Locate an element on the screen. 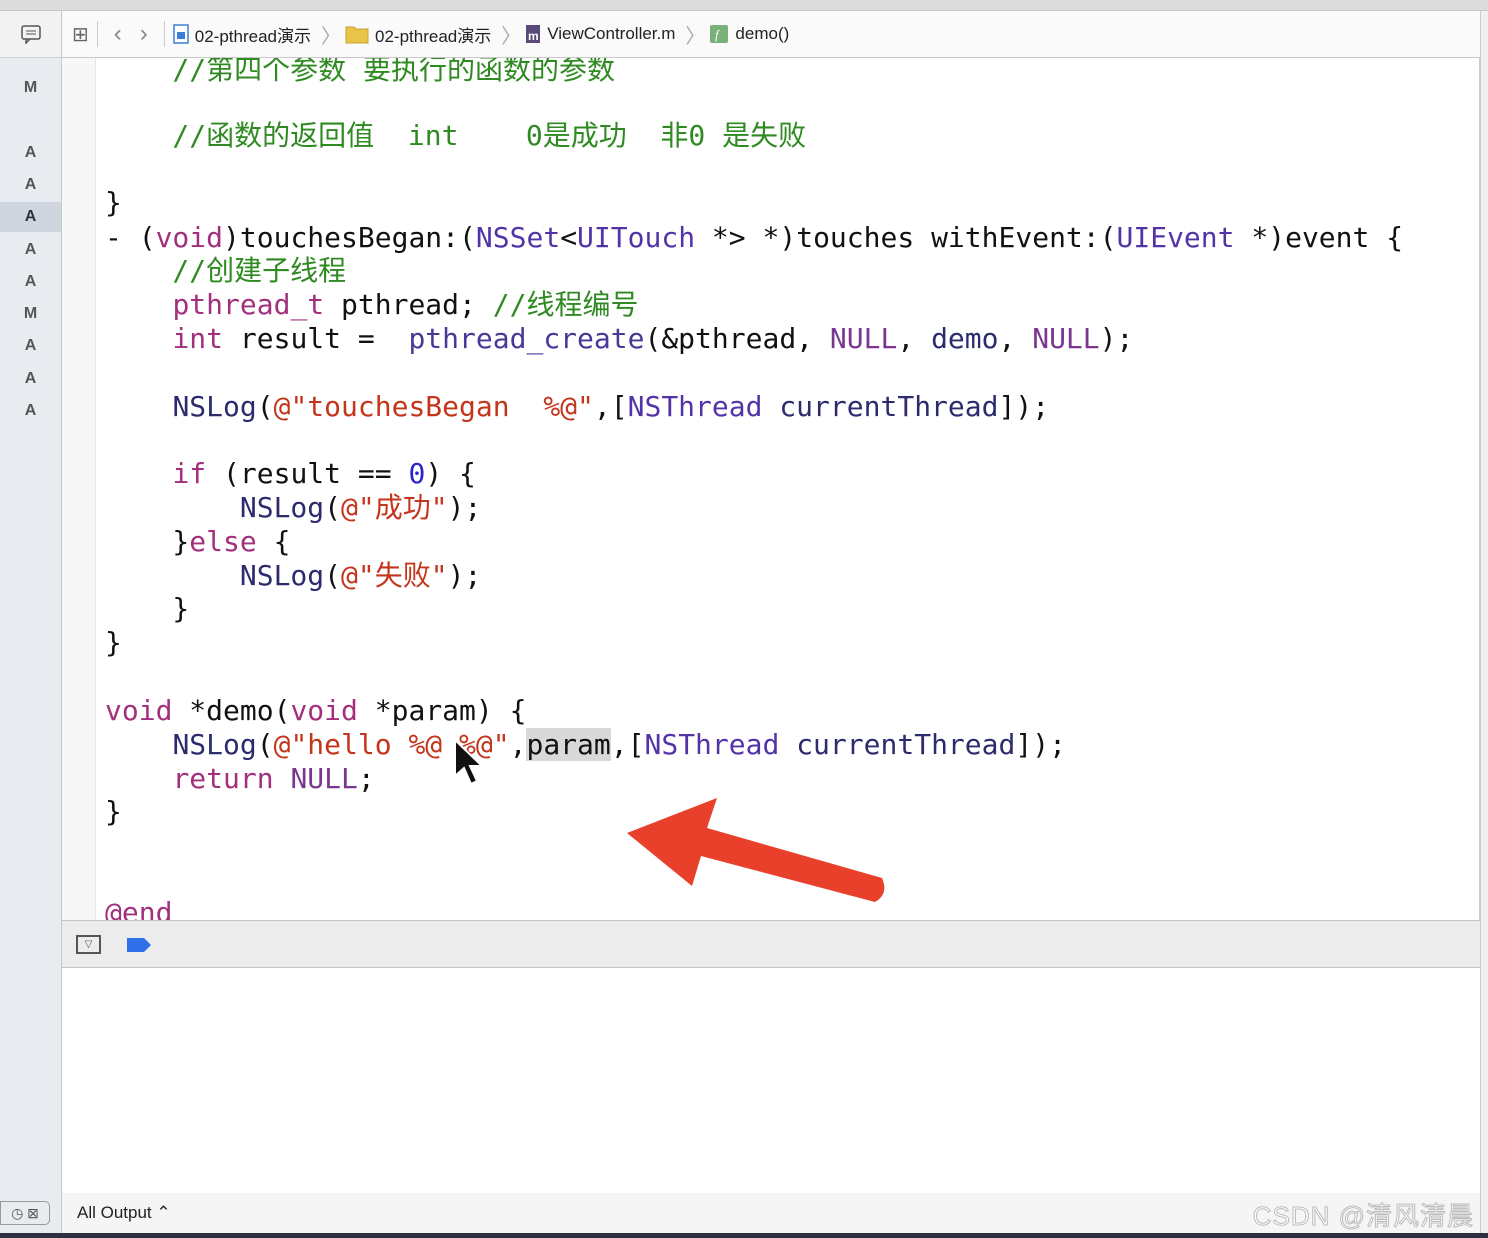 This screenshot has height=1238, width=1488. code-token: *)event { is located at coordinates (1319, 237).